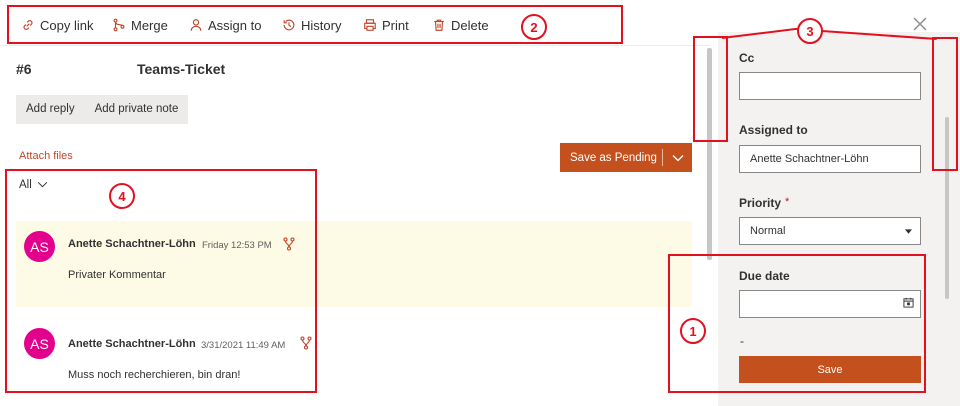  I want to click on assigned-to-input: Anette Schachtner-Löhn, so click(830, 159).